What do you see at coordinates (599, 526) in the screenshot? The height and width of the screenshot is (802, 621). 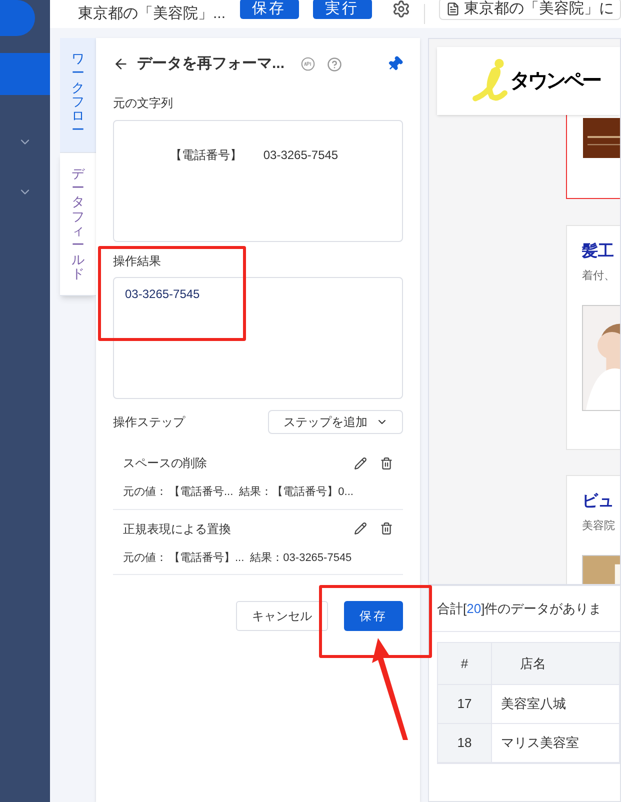 I see `listing-subtitle: 美容院` at bounding box center [599, 526].